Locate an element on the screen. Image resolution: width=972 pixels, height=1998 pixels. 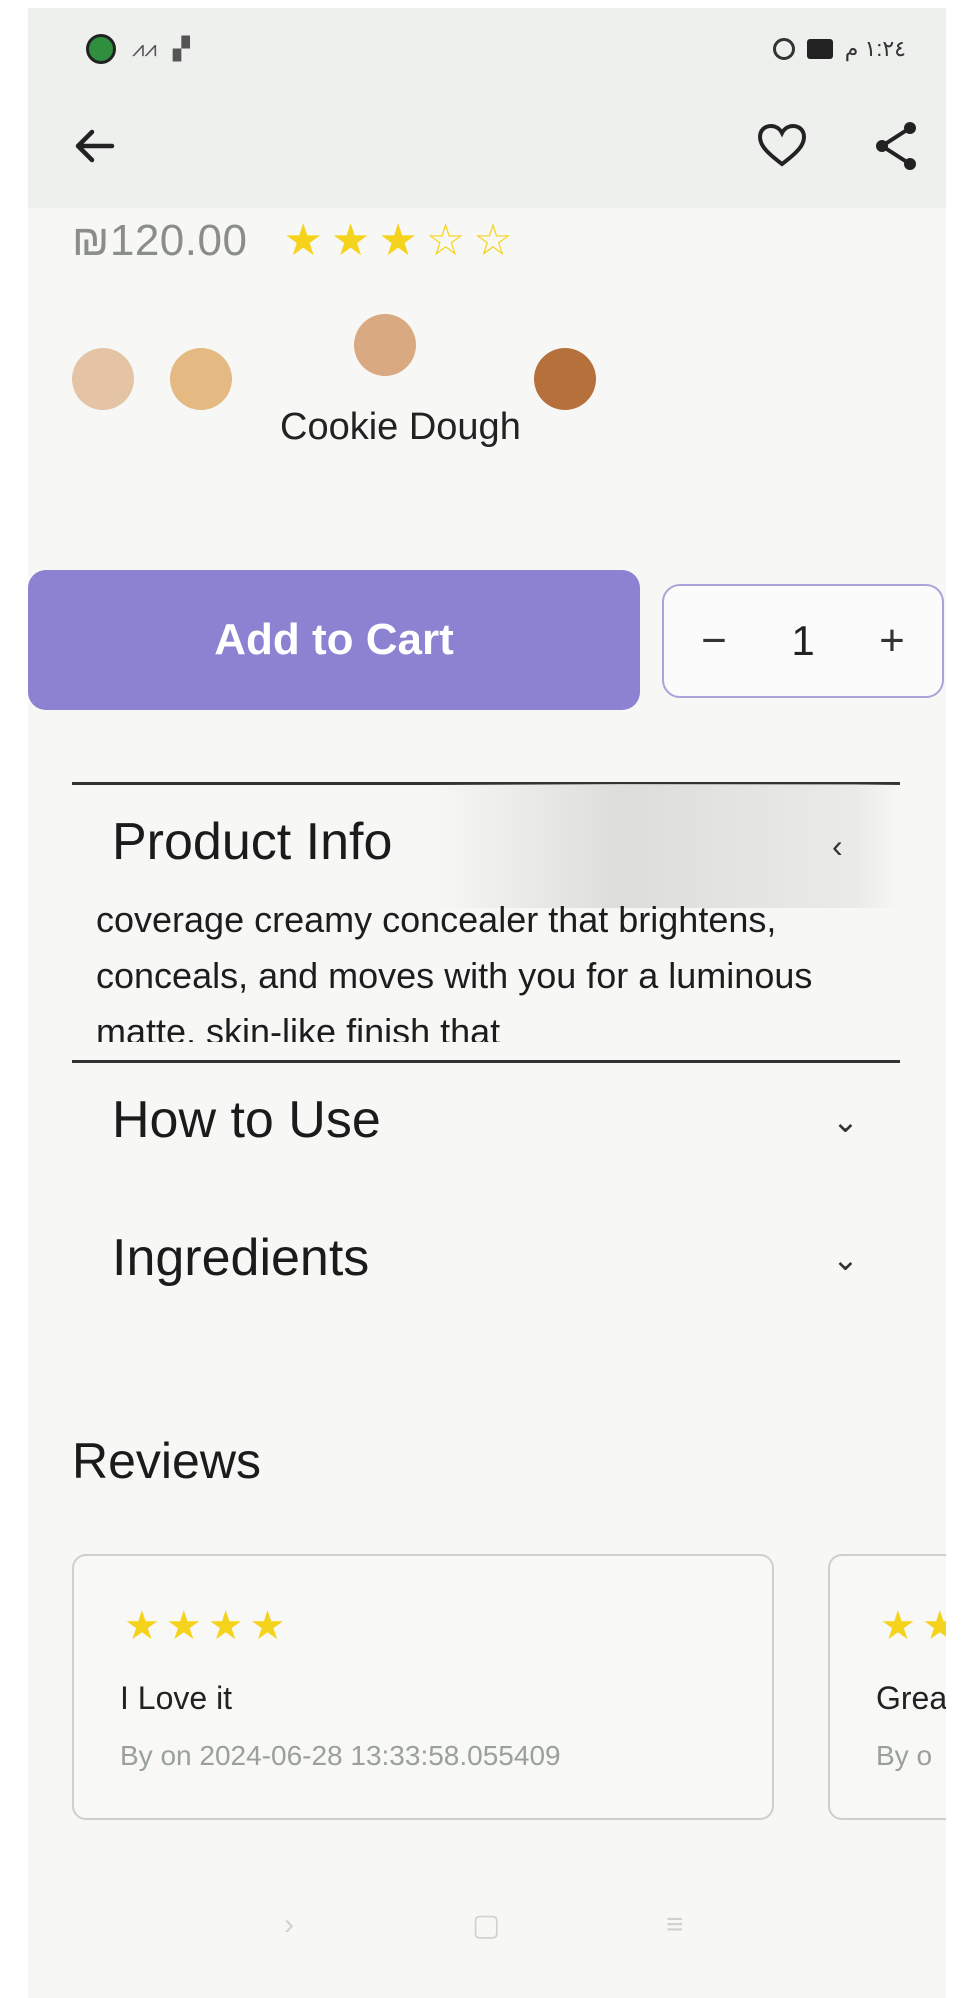
product-rating: ★ ★ ★ ☆ ☆ is located at coordinates (397, 241).